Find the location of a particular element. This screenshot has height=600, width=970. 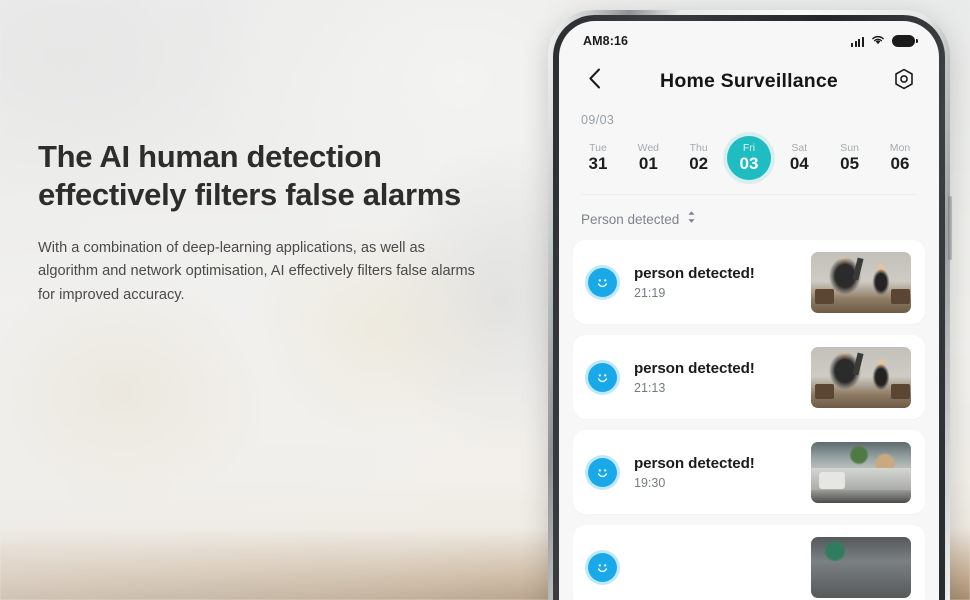

date-dow-label: Fri is located at coordinates (749, 148).